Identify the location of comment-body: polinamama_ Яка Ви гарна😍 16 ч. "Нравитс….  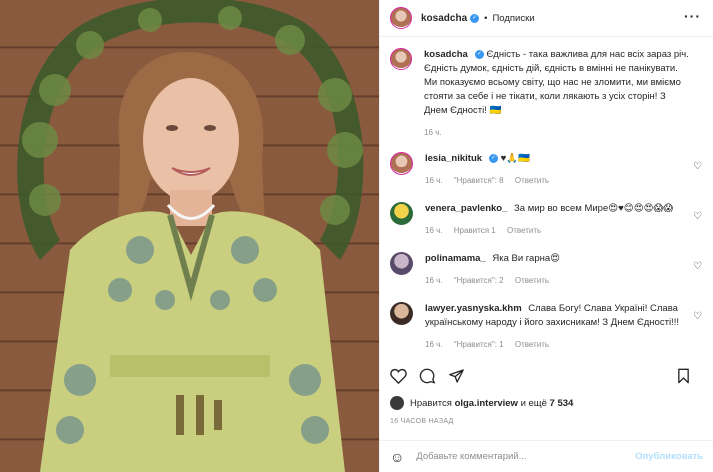
(557, 270).